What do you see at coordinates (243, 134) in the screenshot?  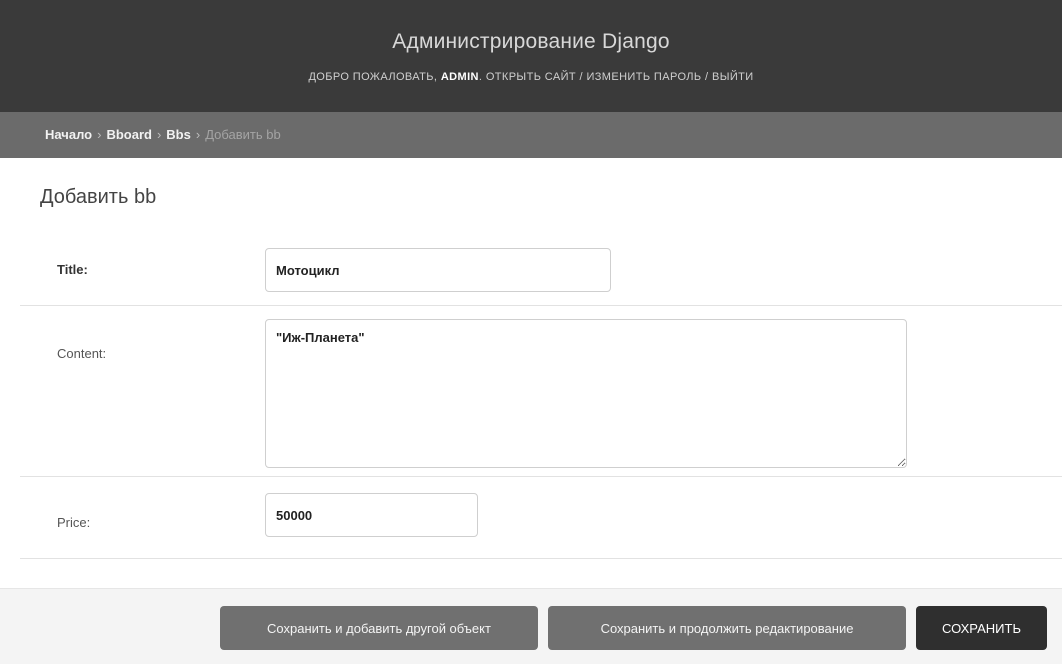 I see `breadcrumb-current: Добавить bb` at bounding box center [243, 134].